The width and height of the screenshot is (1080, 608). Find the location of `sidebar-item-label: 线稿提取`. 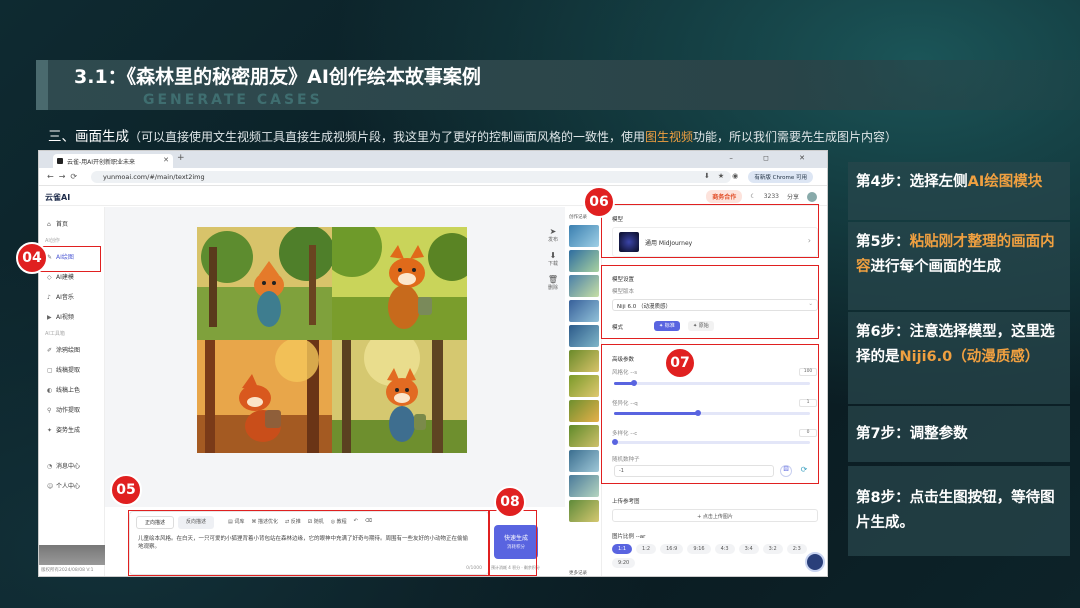

sidebar-item-label: 线稿提取 is located at coordinates (68, 370).